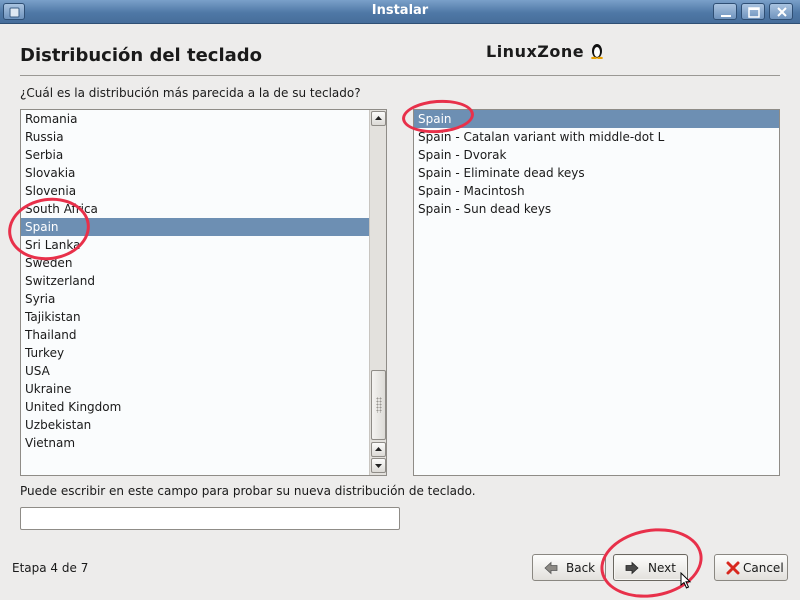  What do you see at coordinates (195, 227) in the screenshot?
I see `country-list-item: Spain` at bounding box center [195, 227].